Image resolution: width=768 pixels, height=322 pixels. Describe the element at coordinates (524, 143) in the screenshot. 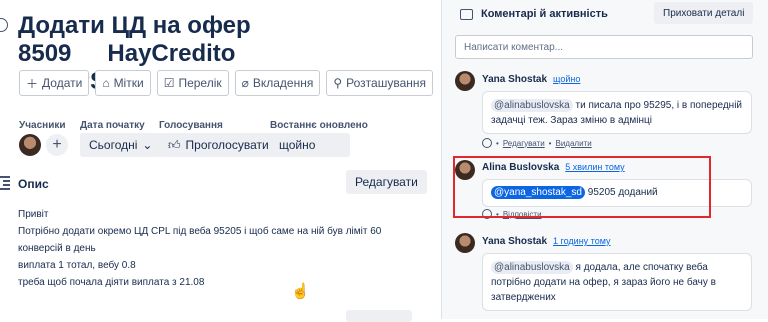

I see `edit-comment-link: Редагувати` at that location.